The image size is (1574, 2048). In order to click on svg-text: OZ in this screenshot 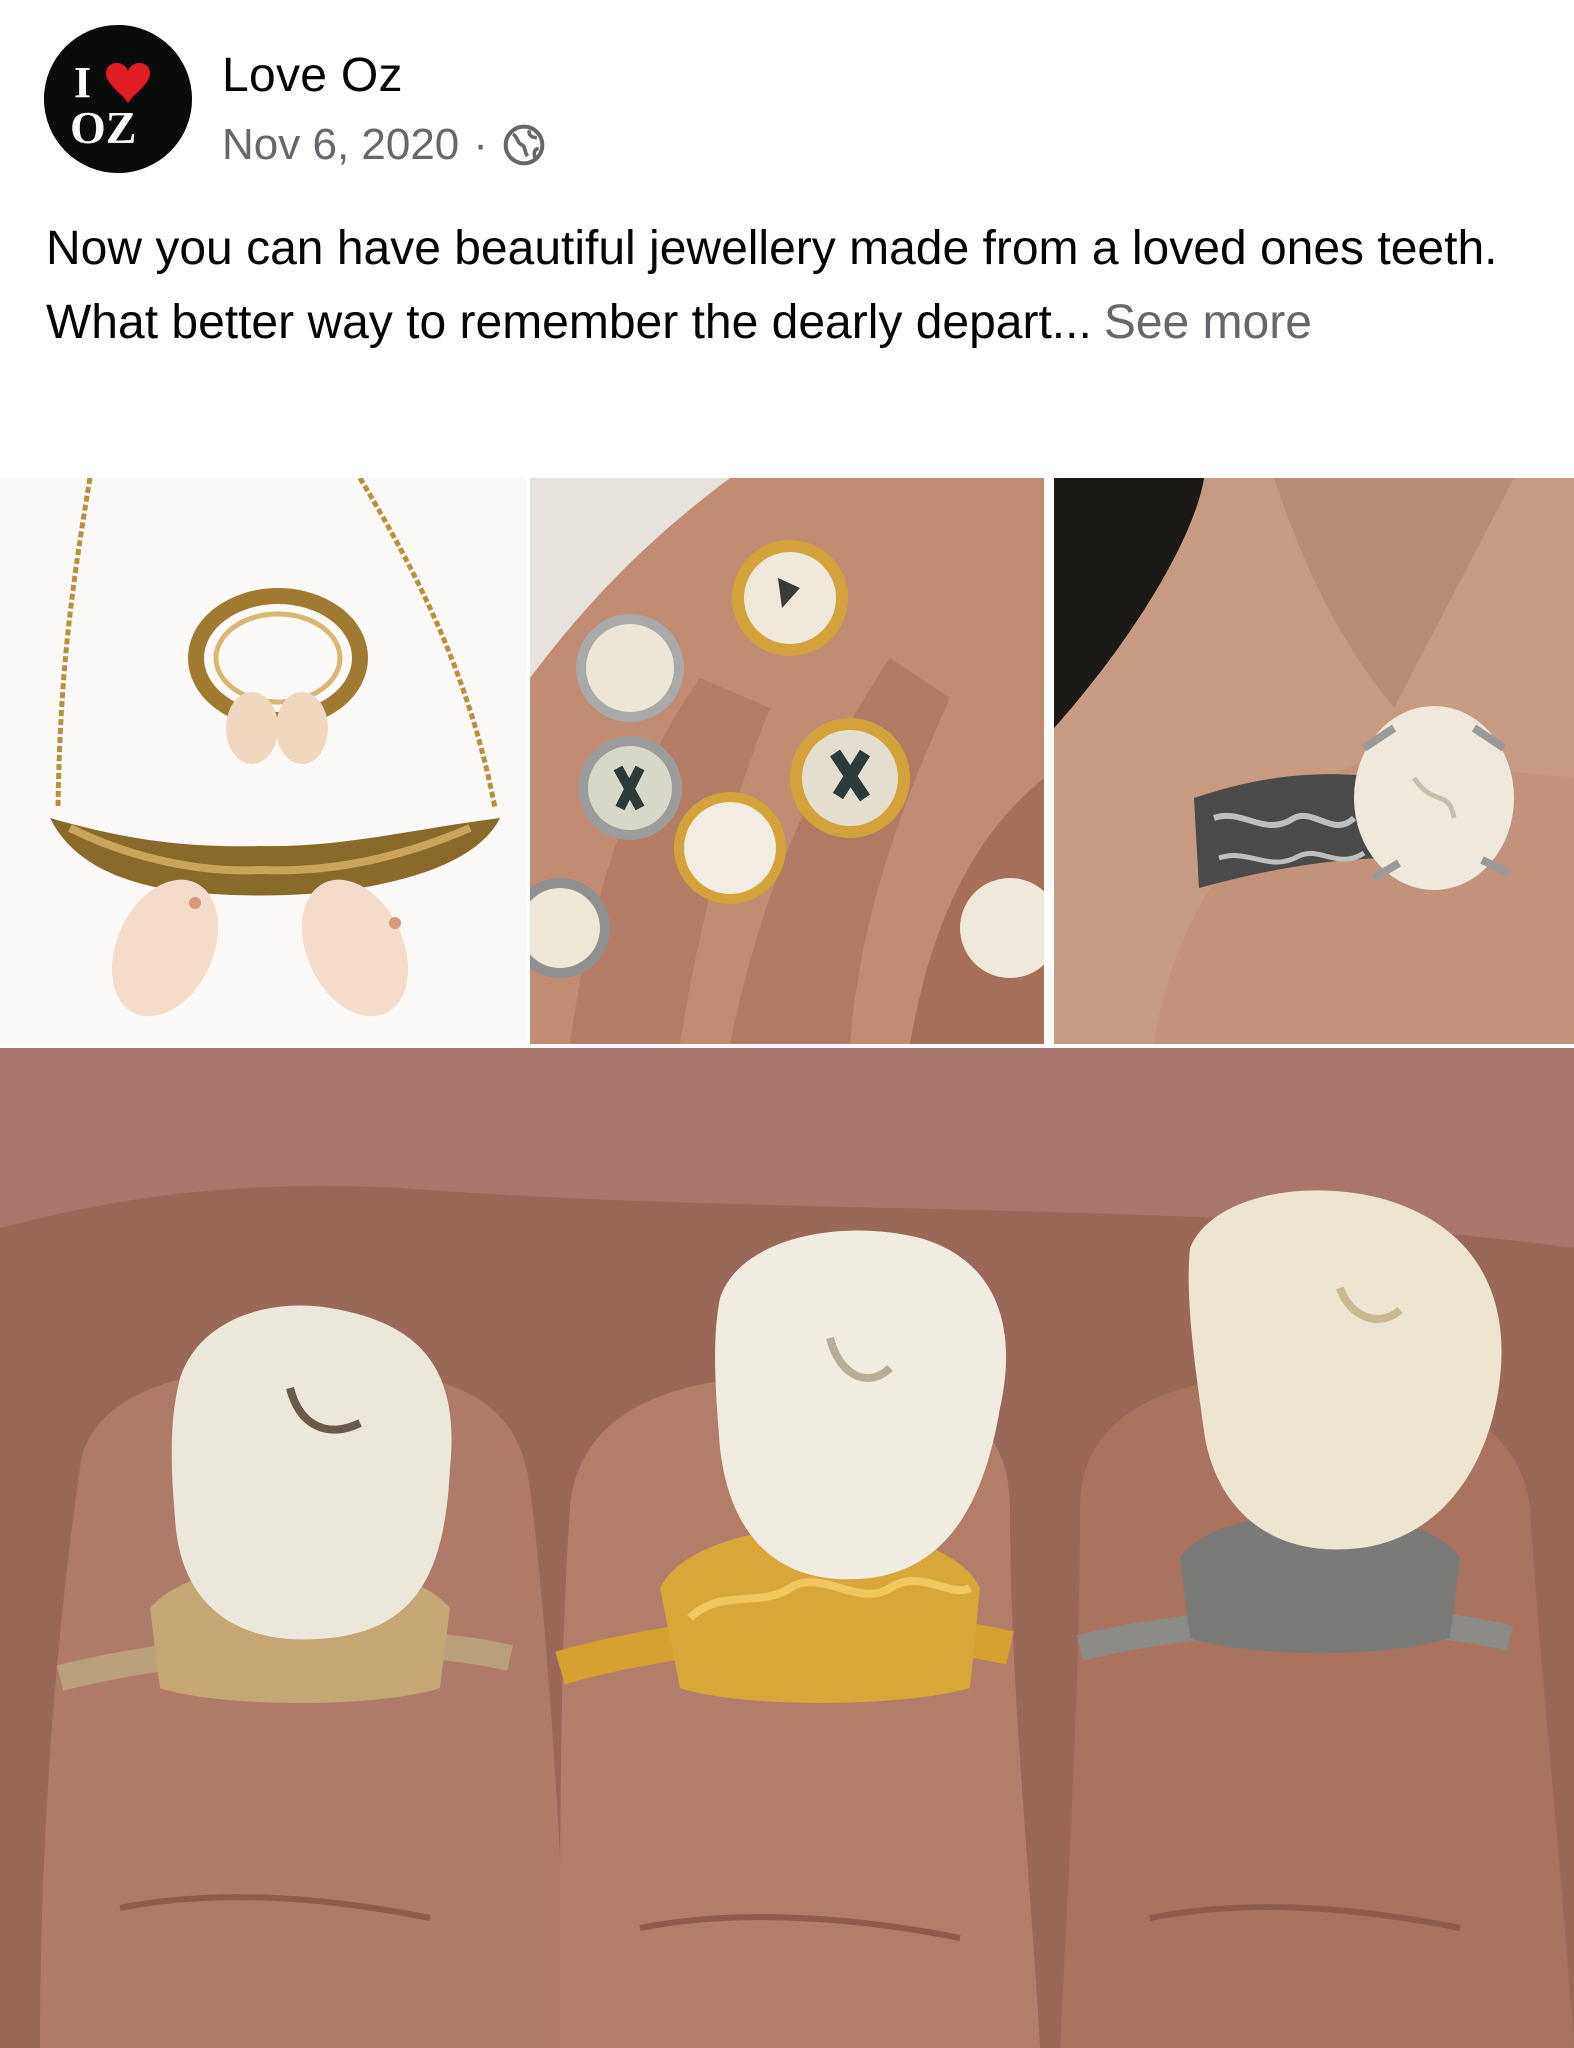, I will do `click(103, 127)`.